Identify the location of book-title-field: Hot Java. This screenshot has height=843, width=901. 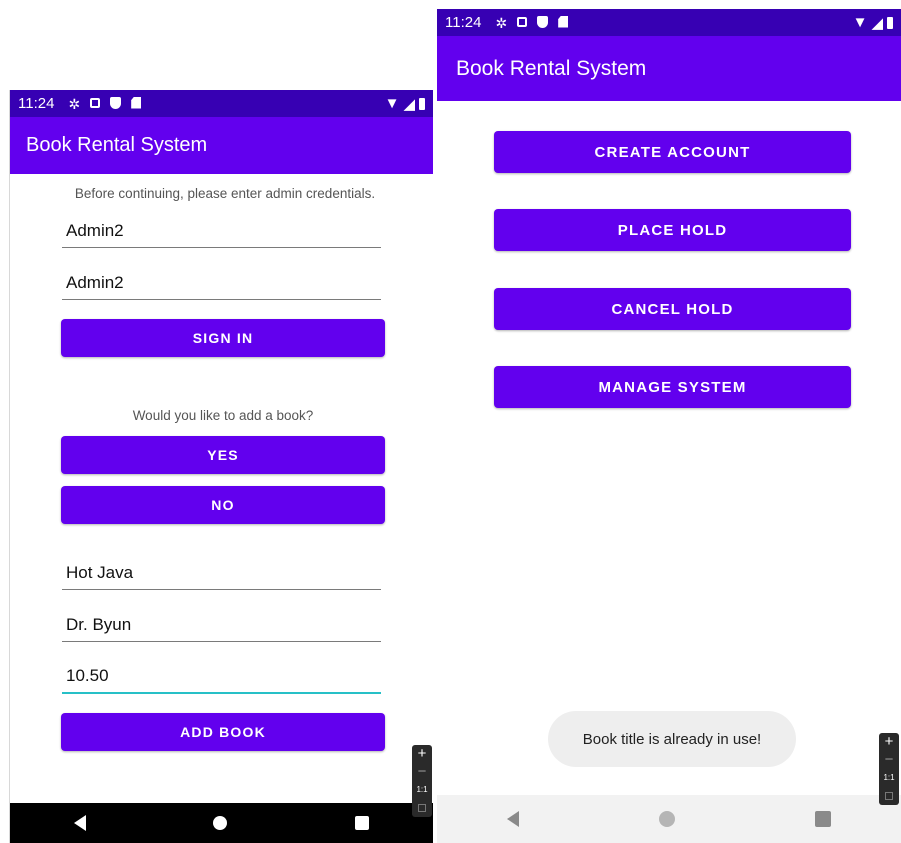
(221, 573).